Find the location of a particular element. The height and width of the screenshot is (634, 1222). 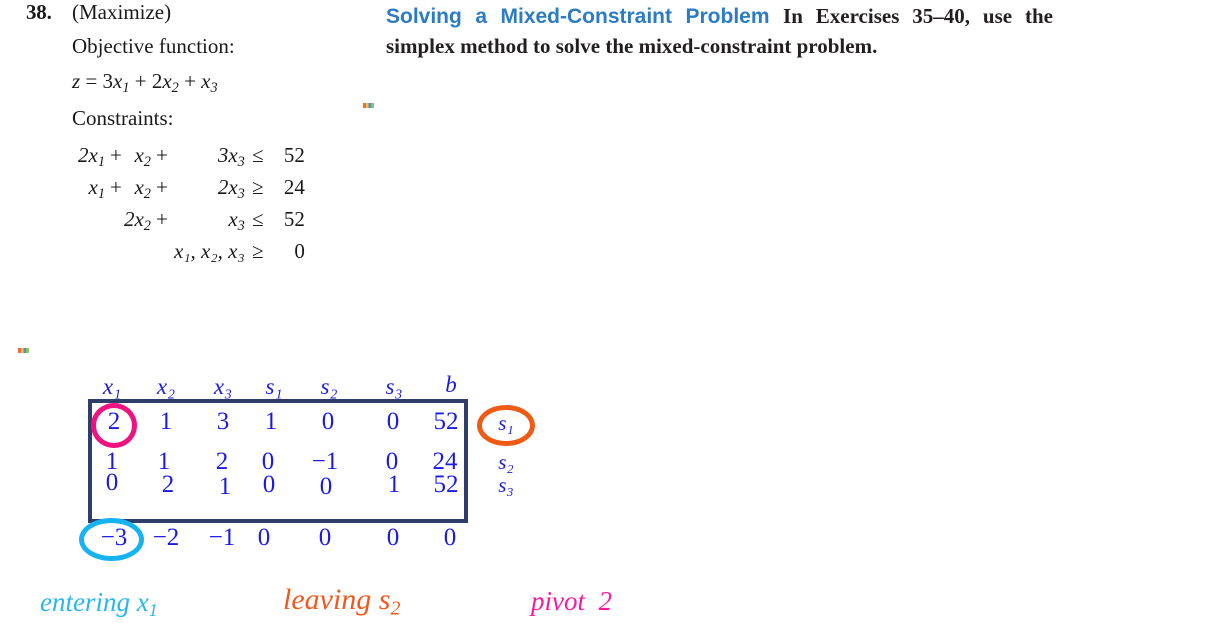

tableau-column-header-s2: s₂ is located at coordinates (329, 386).